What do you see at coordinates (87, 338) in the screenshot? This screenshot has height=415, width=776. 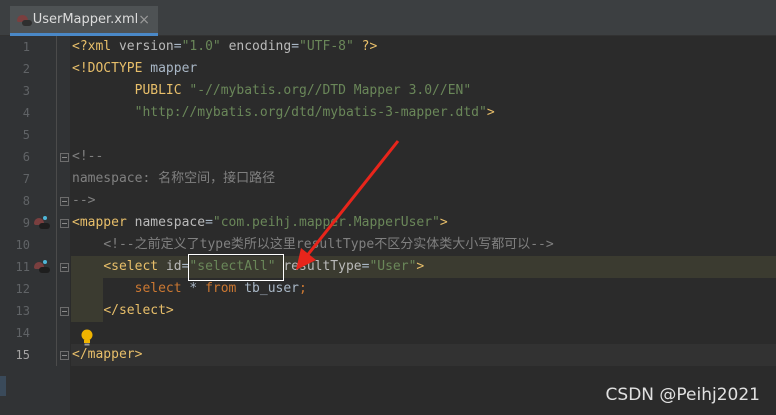 I see `lightbulb-icon` at bounding box center [87, 338].